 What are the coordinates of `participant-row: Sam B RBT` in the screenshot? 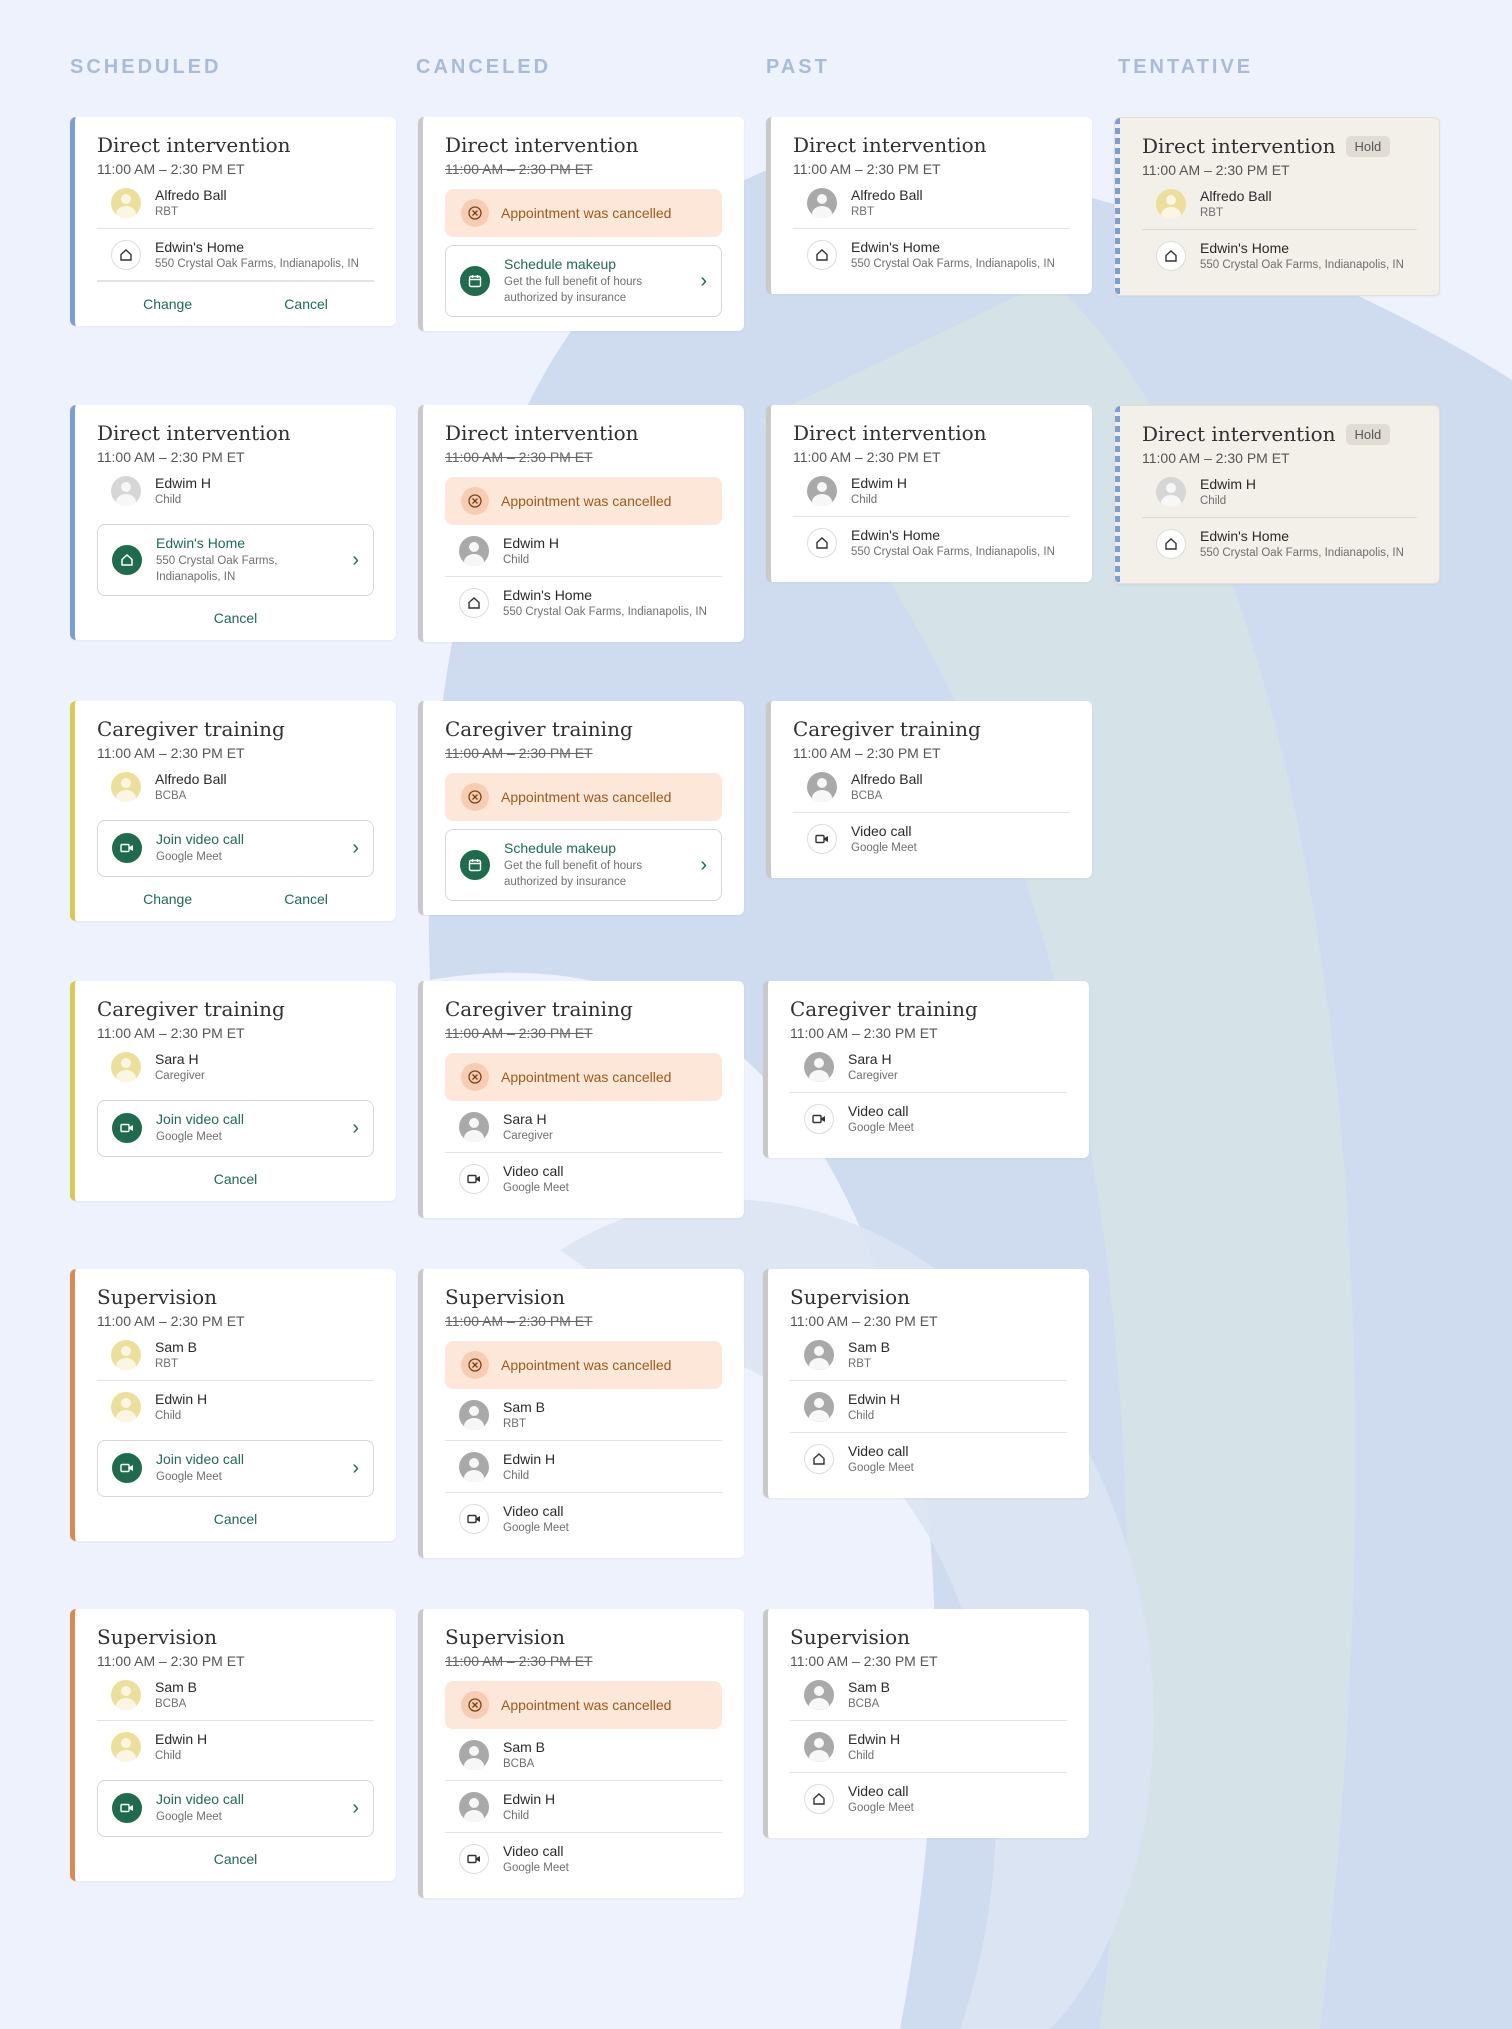 It's located at (583, 1415).